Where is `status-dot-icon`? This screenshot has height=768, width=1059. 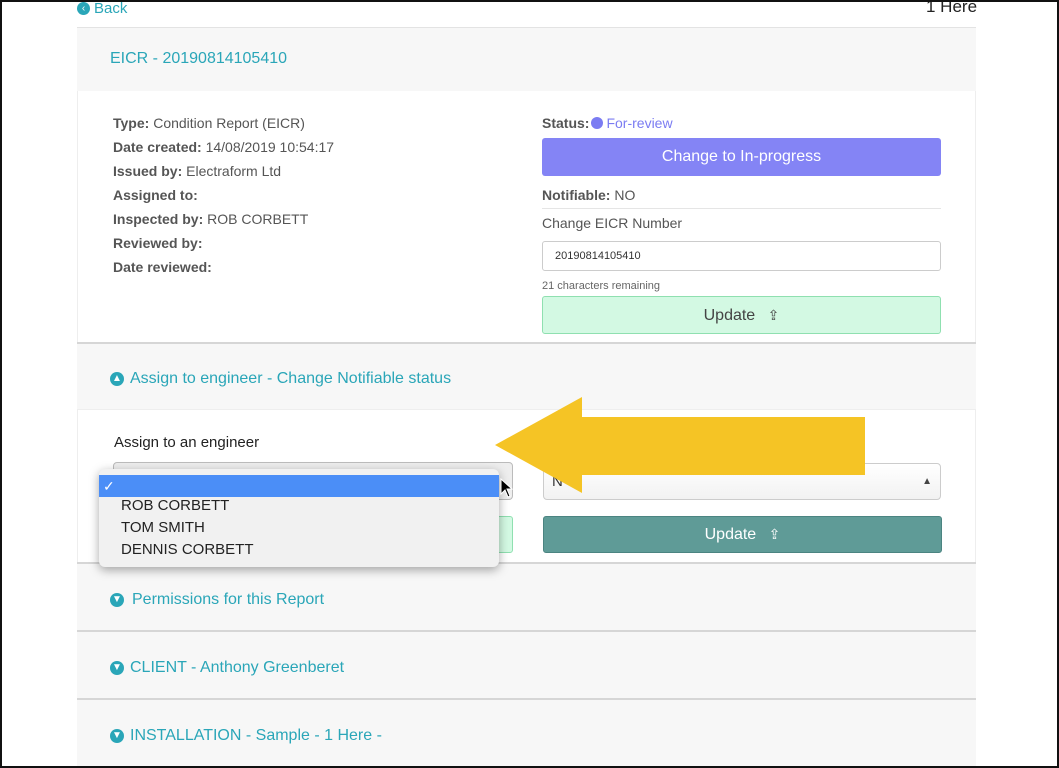 status-dot-icon is located at coordinates (597, 123).